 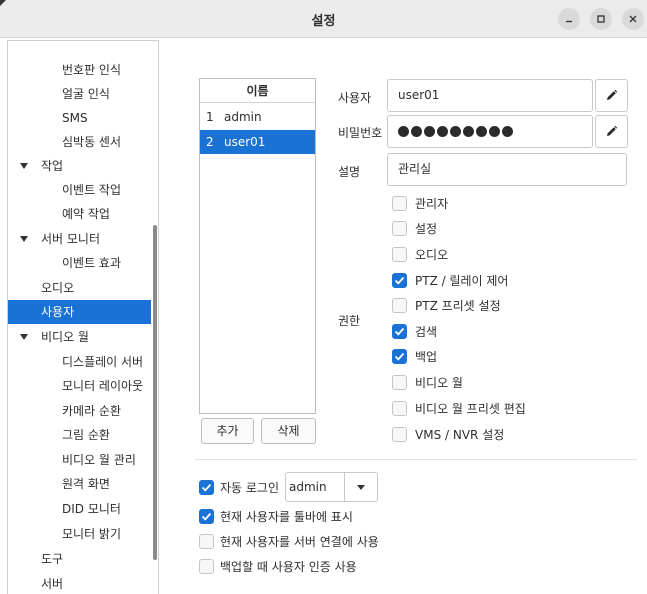 I want to click on maximize-icon, so click(x=601, y=19).